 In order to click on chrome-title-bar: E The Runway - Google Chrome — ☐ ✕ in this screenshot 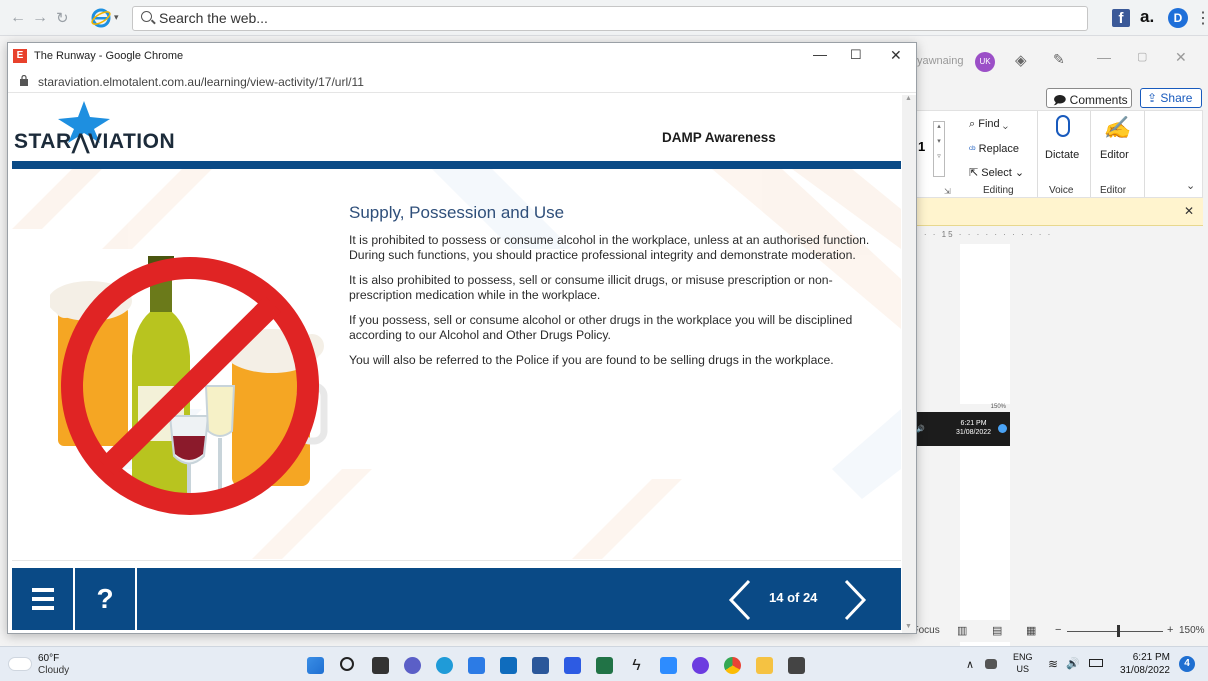, I will do `click(462, 57)`.